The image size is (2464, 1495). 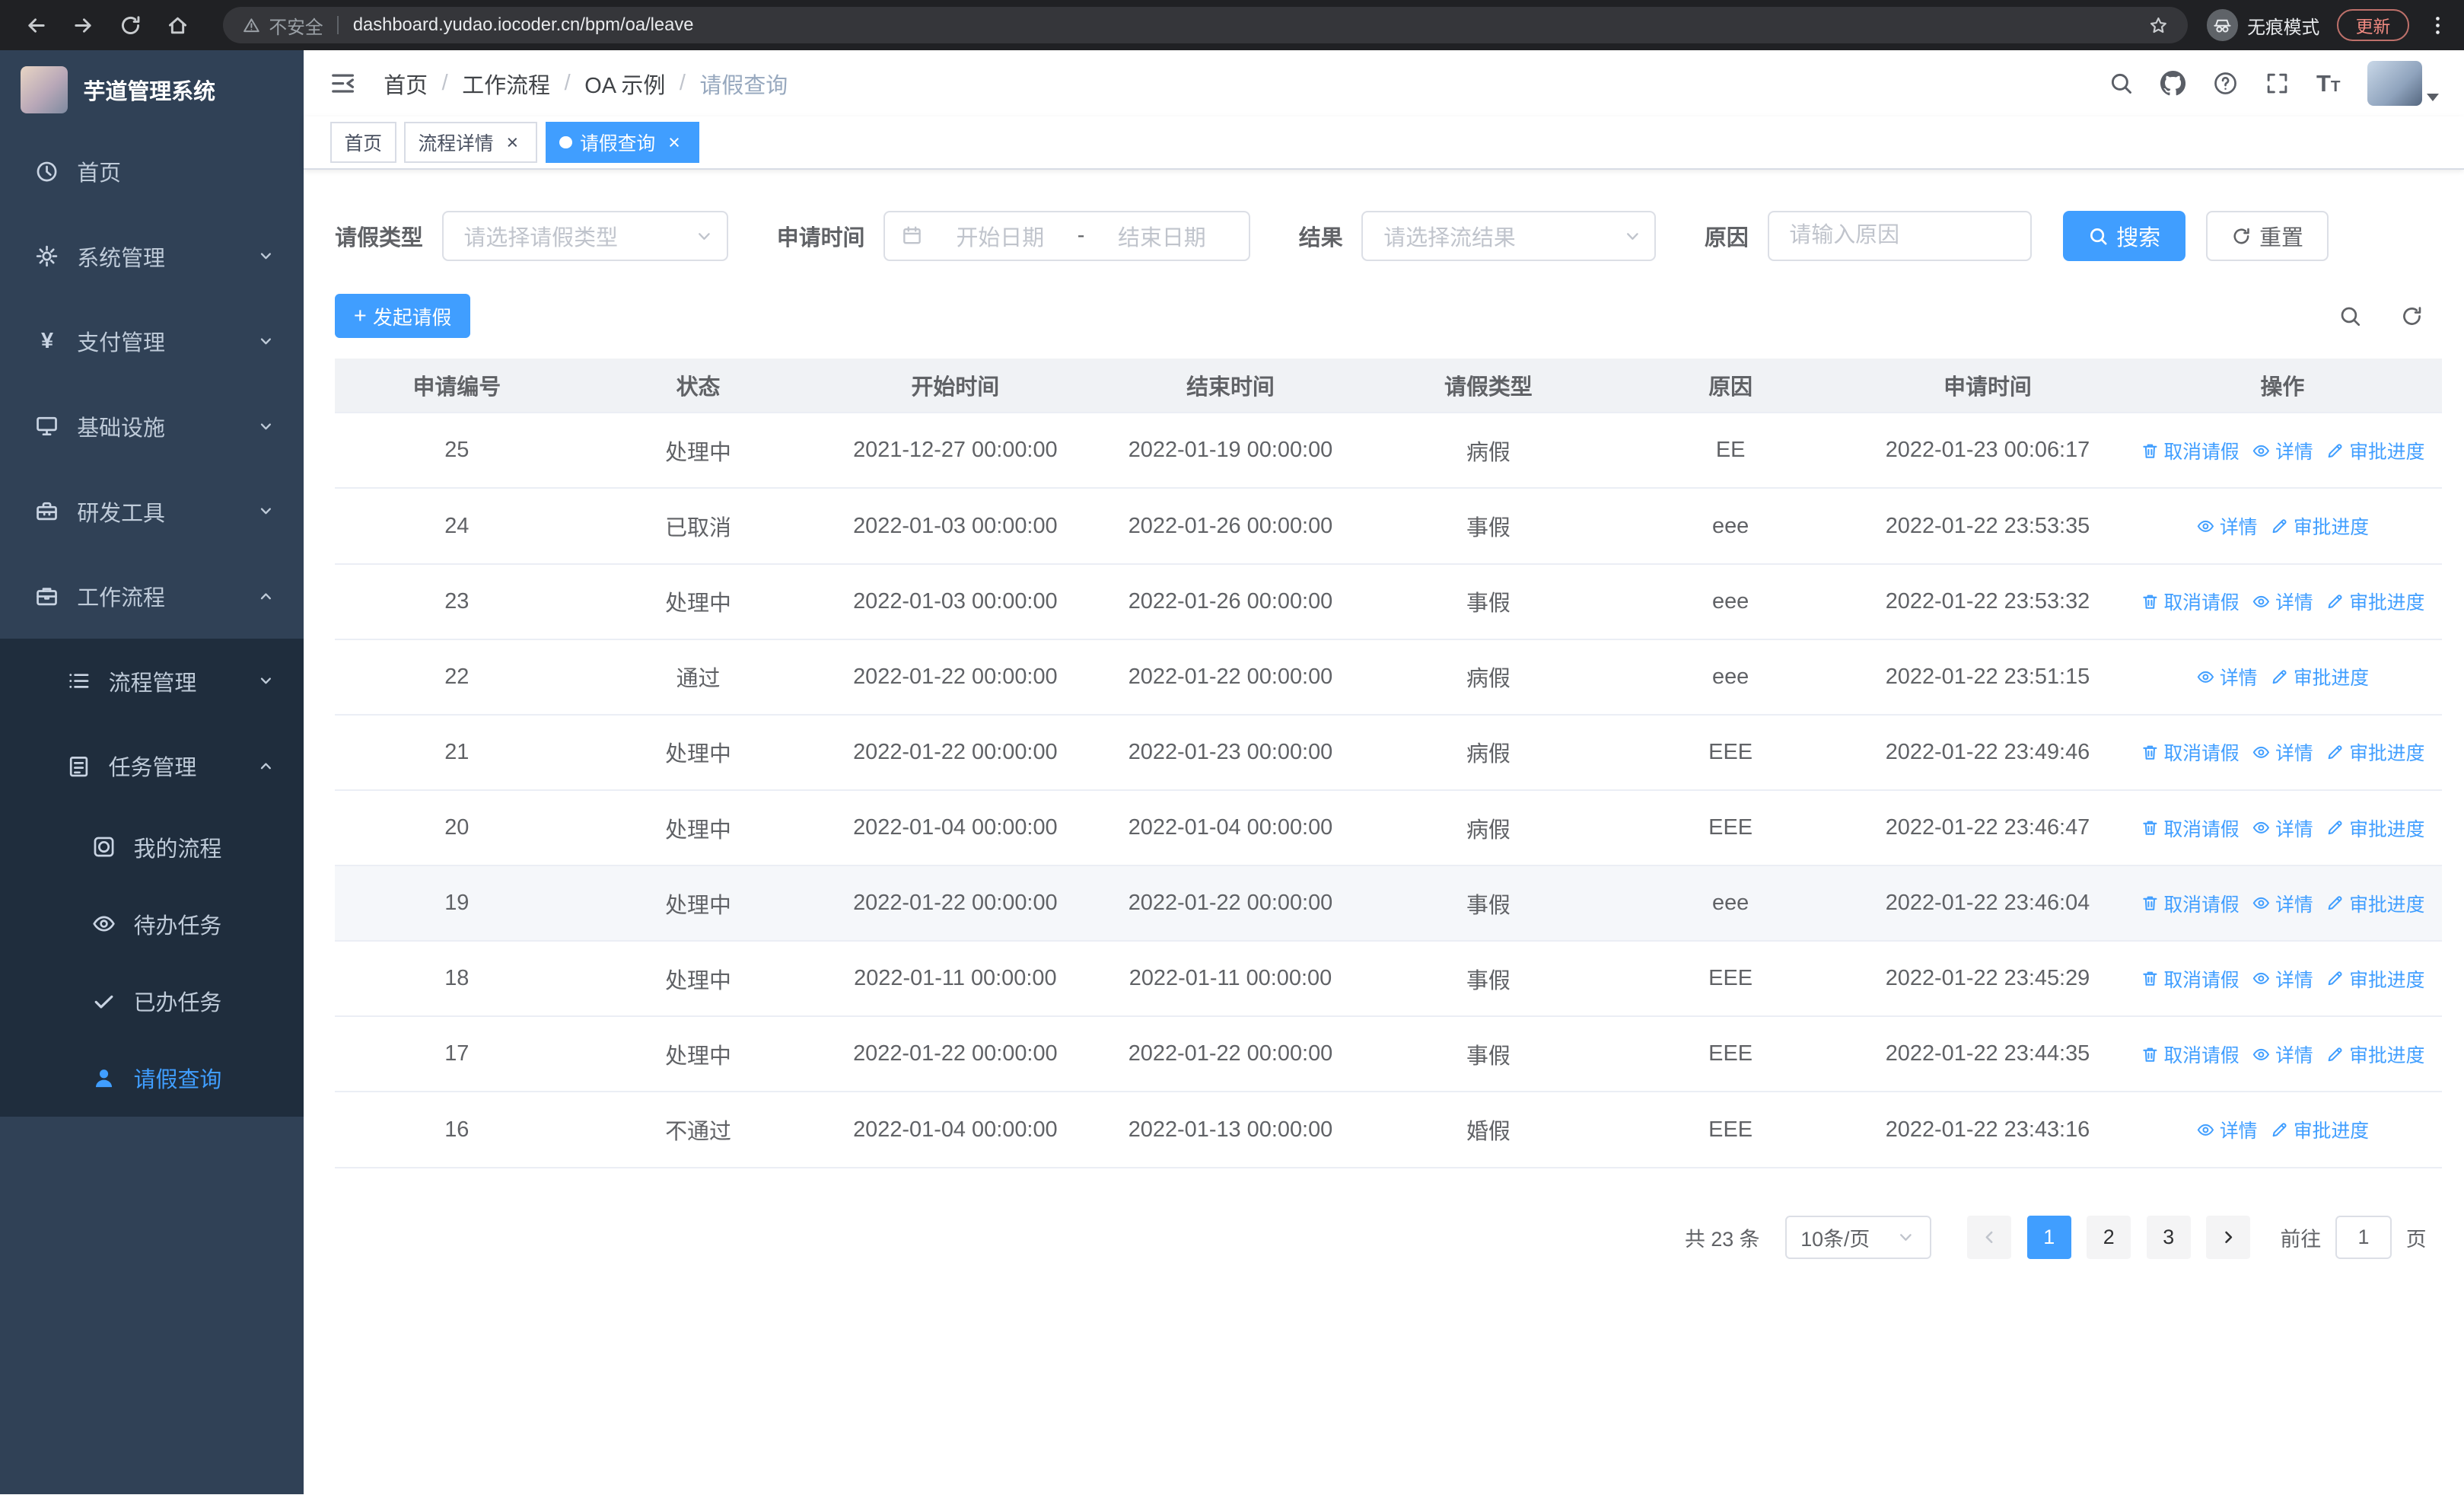 What do you see at coordinates (1857, 1238) in the screenshot?
I see `page-size-select: 10条/页` at bounding box center [1857, 1238].